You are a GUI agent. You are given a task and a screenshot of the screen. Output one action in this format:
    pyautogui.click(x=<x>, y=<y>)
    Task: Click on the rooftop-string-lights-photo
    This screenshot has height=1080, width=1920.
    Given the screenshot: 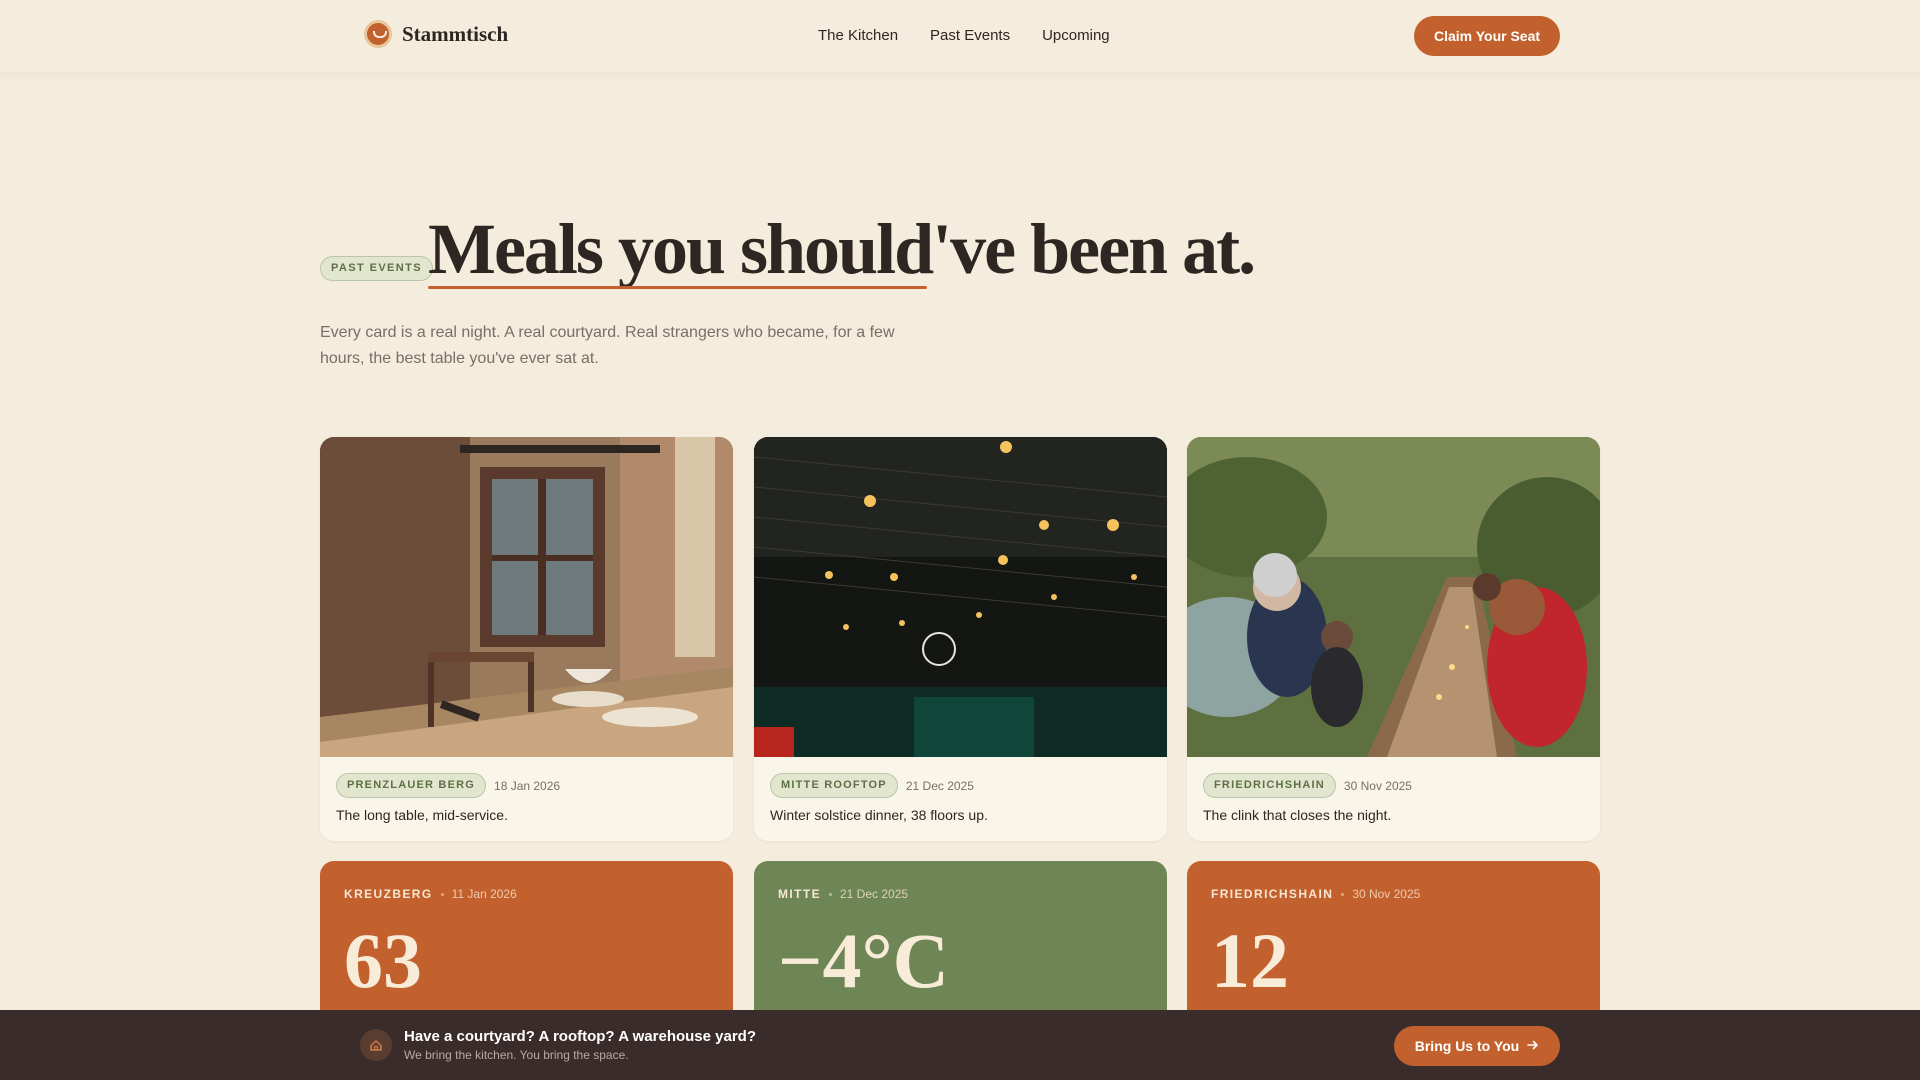 What is the action you would take?
    pyautogui.click(x=960, y=597)
    